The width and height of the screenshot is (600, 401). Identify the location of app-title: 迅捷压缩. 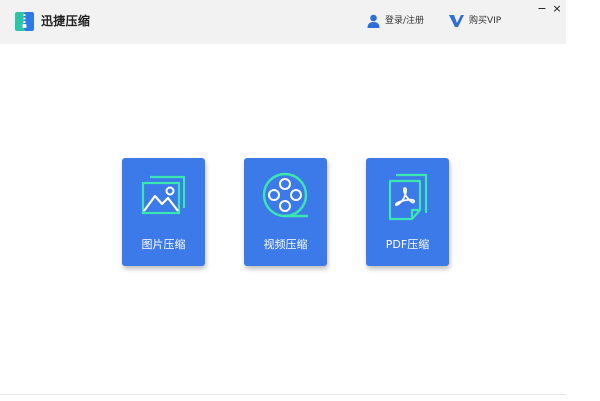
(66, 21).